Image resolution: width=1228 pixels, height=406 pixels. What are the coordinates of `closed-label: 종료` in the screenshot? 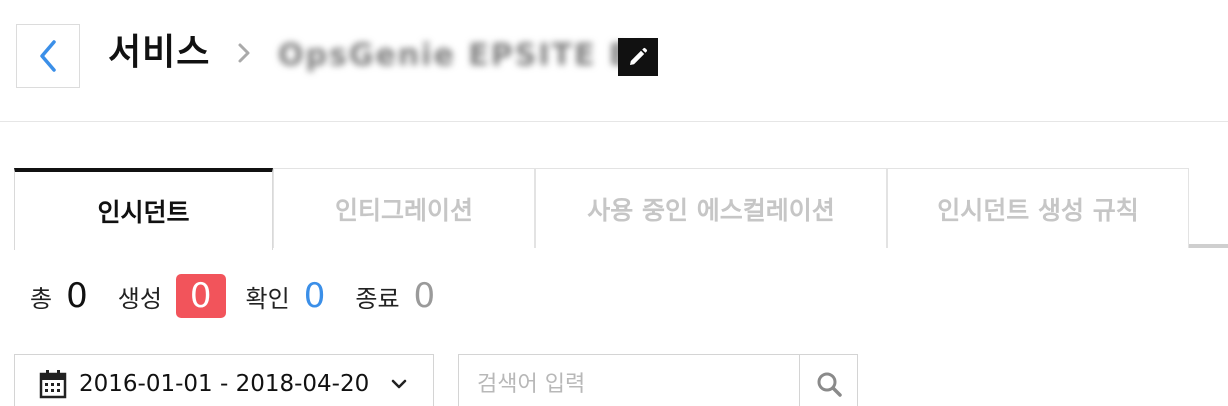 It's located at (377, 298).